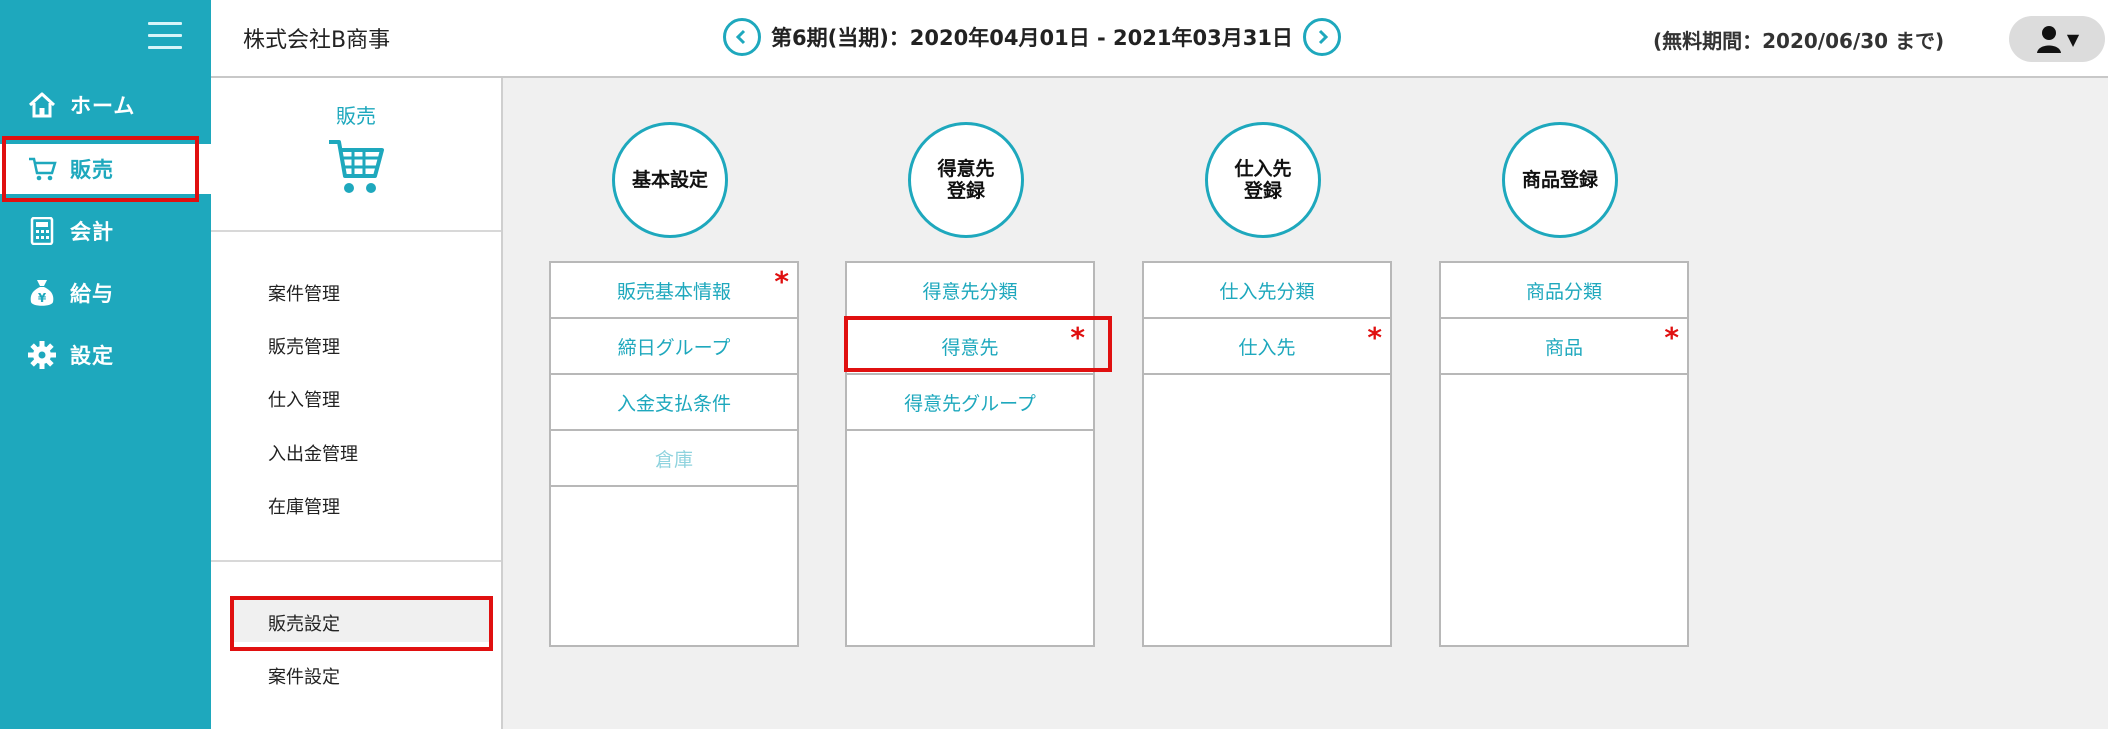 This screenshot has height=729, width=2108. I want to click on user-icon, so click(2048, 39).